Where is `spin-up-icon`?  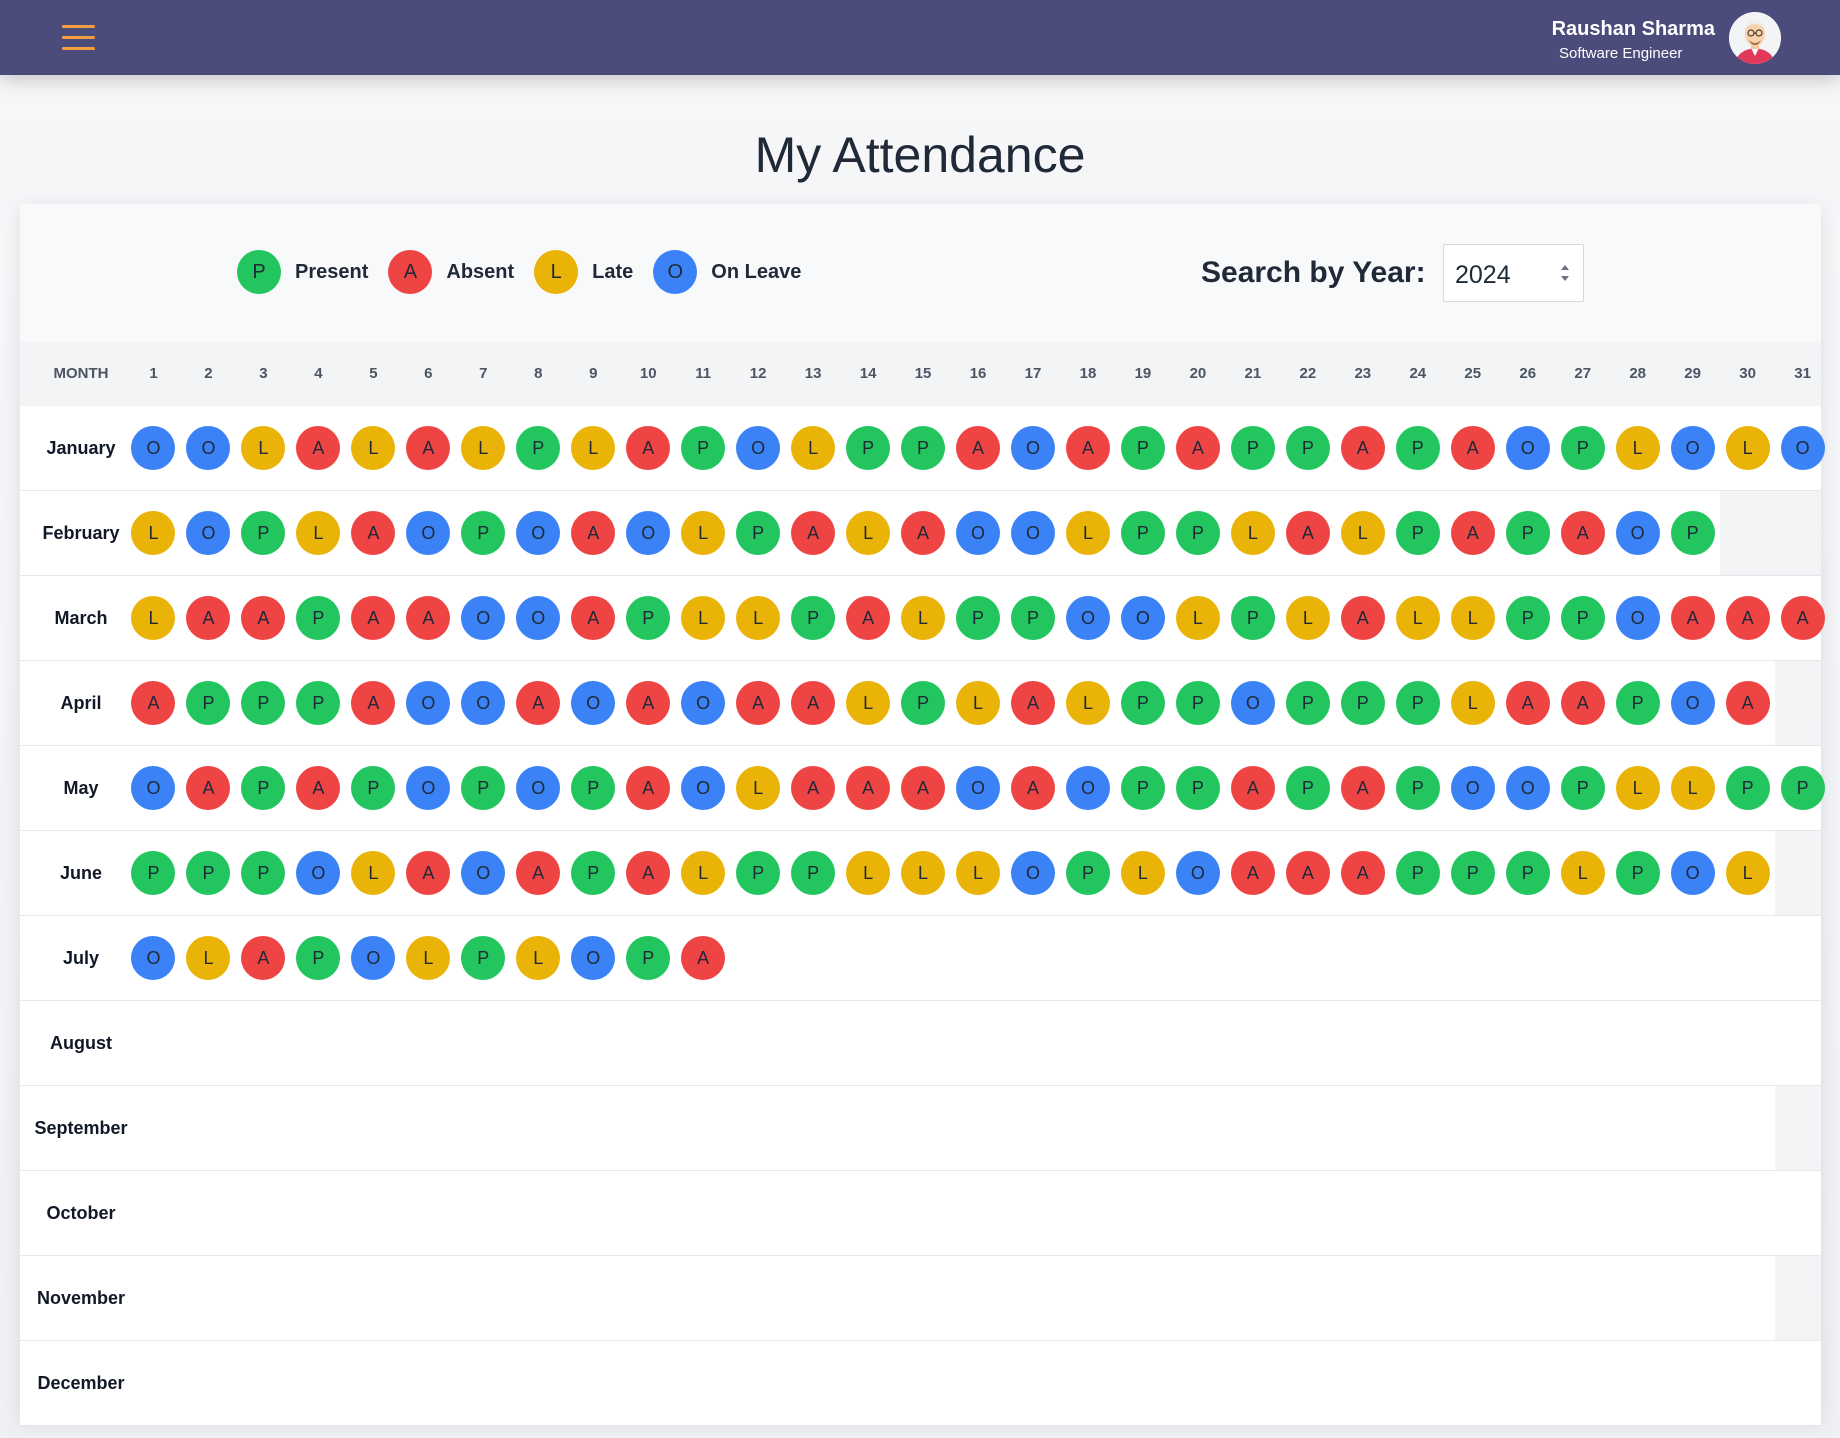
spin-up-icon is located at coordinates (1565, 267).